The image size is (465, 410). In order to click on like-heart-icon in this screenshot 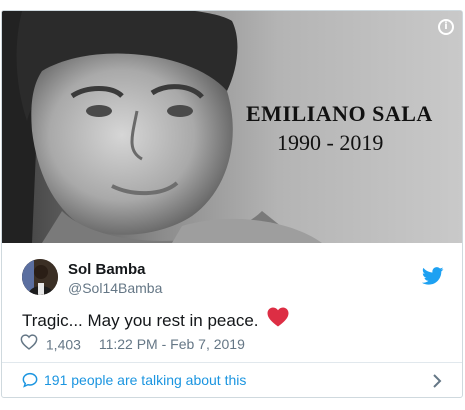, I will do `click(29, 344)`.